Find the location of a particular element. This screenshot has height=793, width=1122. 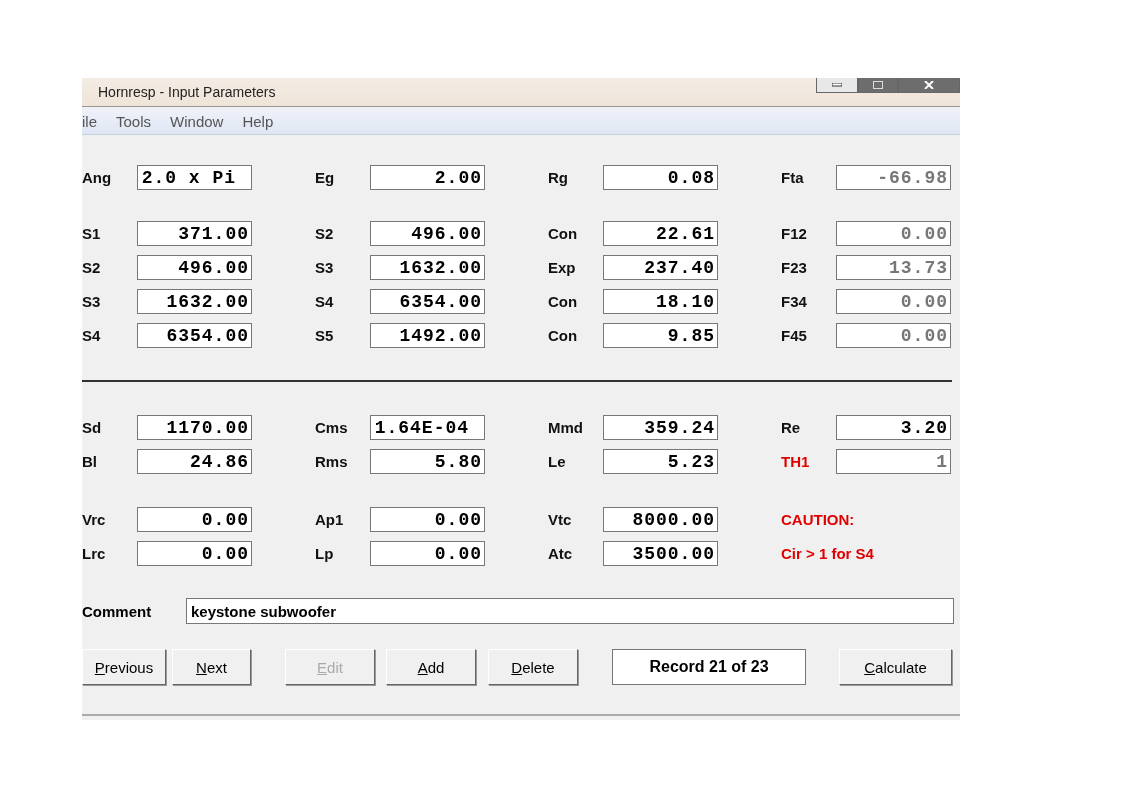

comment-field: keystone subwoofer is located at coordinates (570, 611).